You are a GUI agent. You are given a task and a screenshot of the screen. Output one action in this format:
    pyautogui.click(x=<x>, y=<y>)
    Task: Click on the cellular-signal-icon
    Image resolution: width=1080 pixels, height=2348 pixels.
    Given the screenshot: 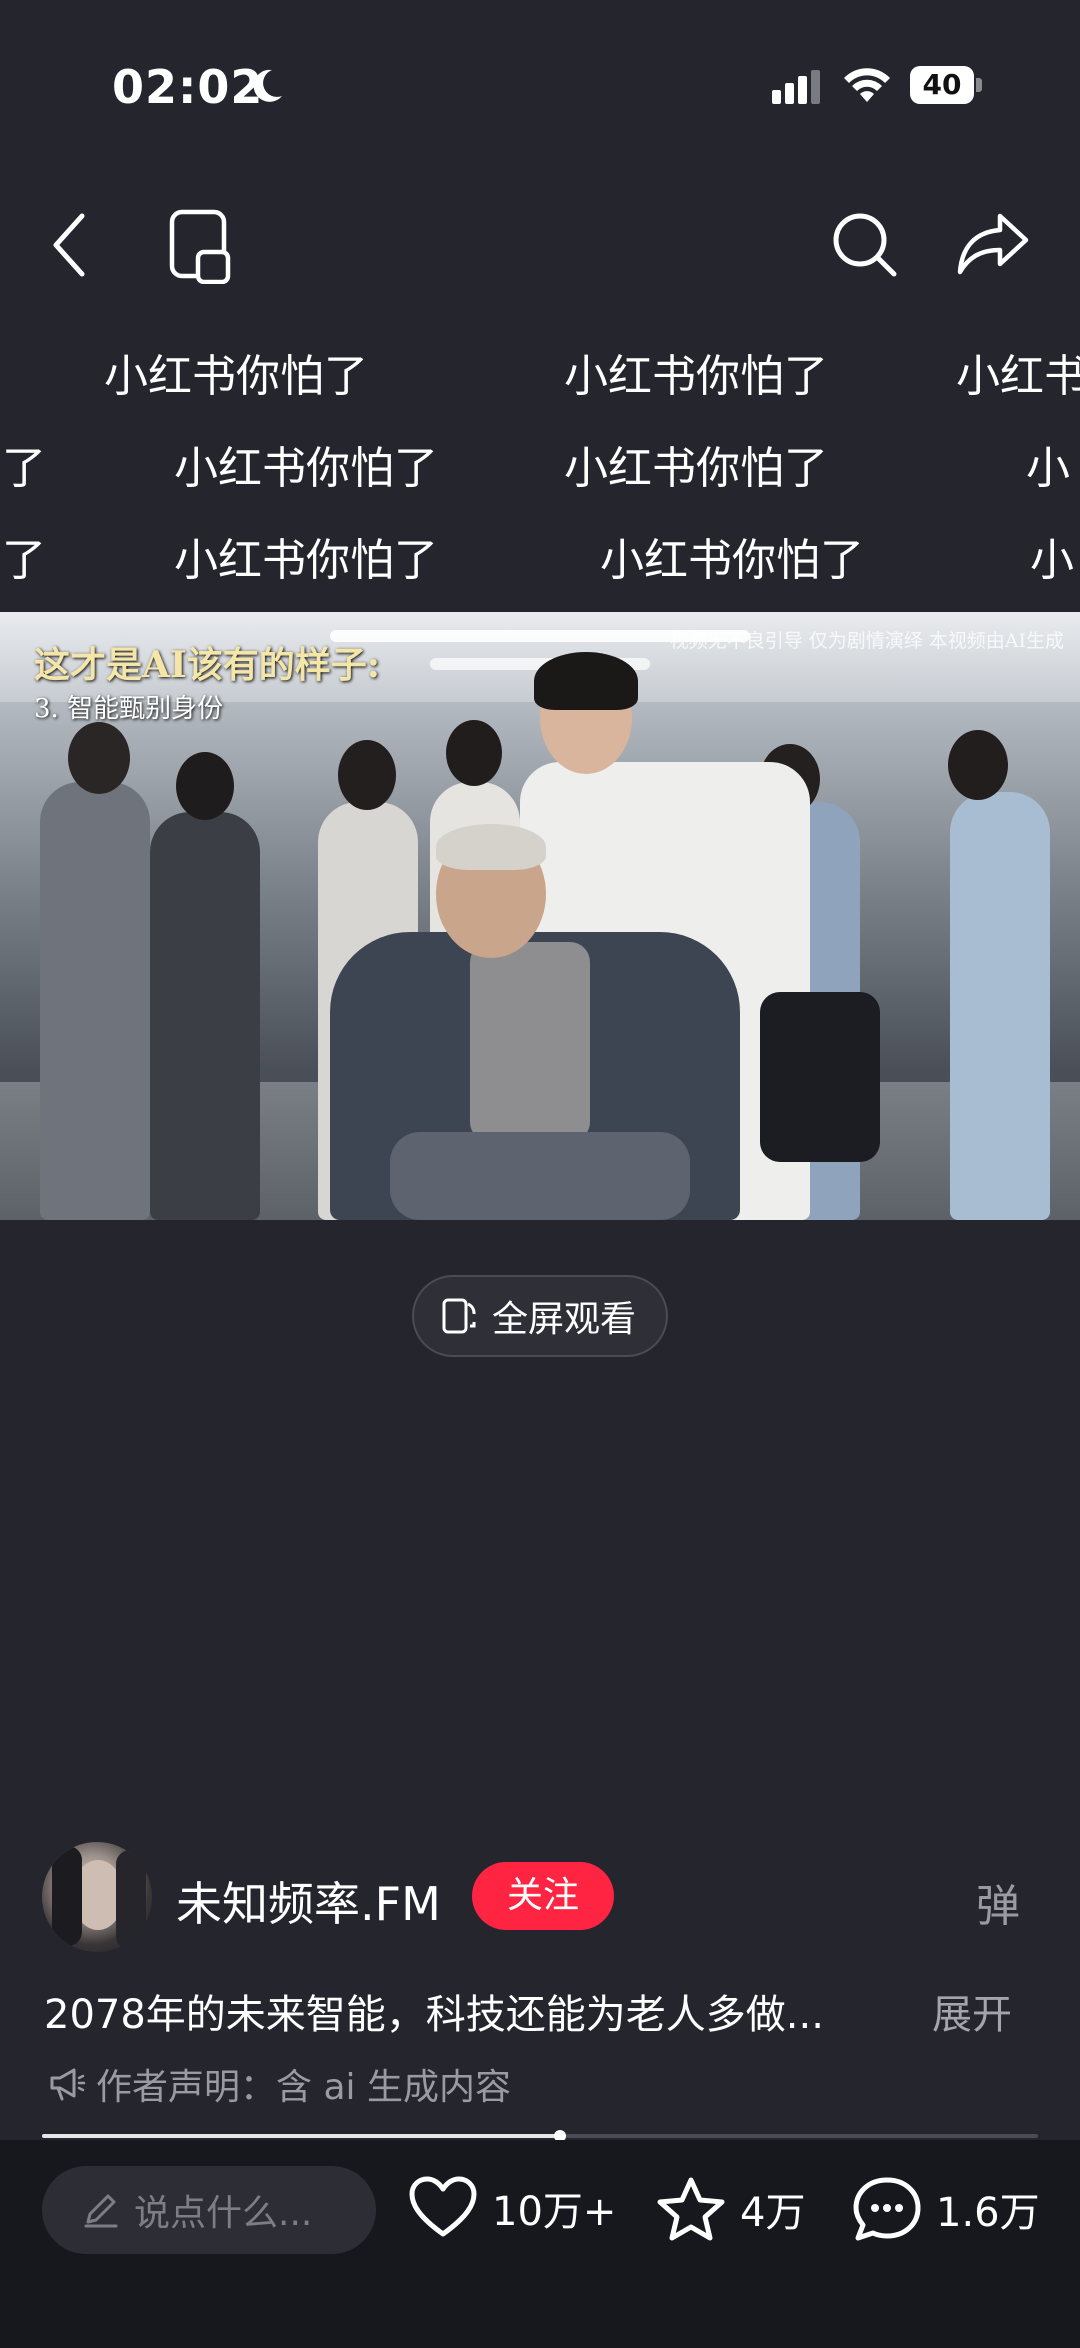 What is the action you would take?
    pyautogui.click(x=796, y=87)
    